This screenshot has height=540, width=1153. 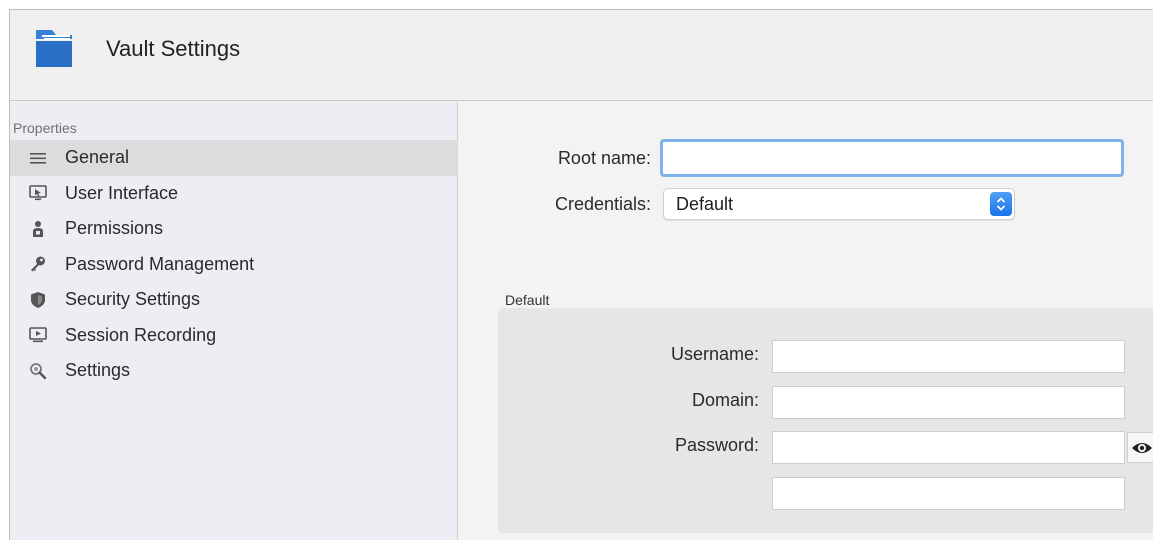 I want to click on sidebar-item-general: General, so click(x=234, y=158).